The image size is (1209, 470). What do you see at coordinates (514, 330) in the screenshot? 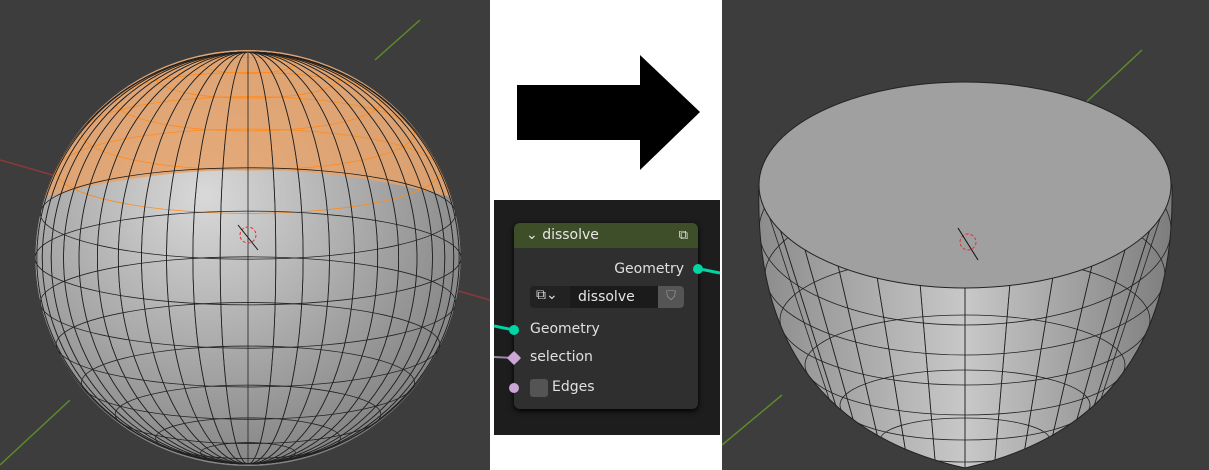
I see `input-geometry-socket` at bounding box center [514, 330].